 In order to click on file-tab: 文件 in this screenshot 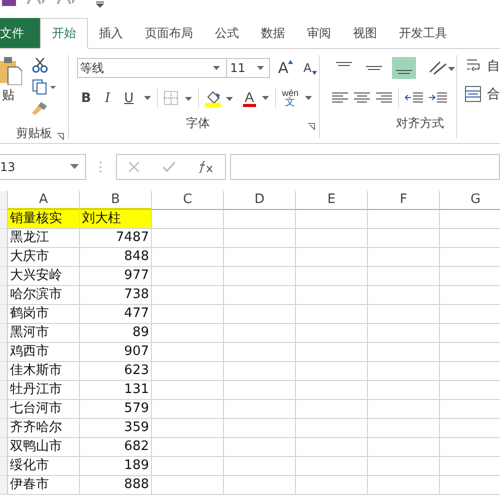, I will do `click(20, 33)`.